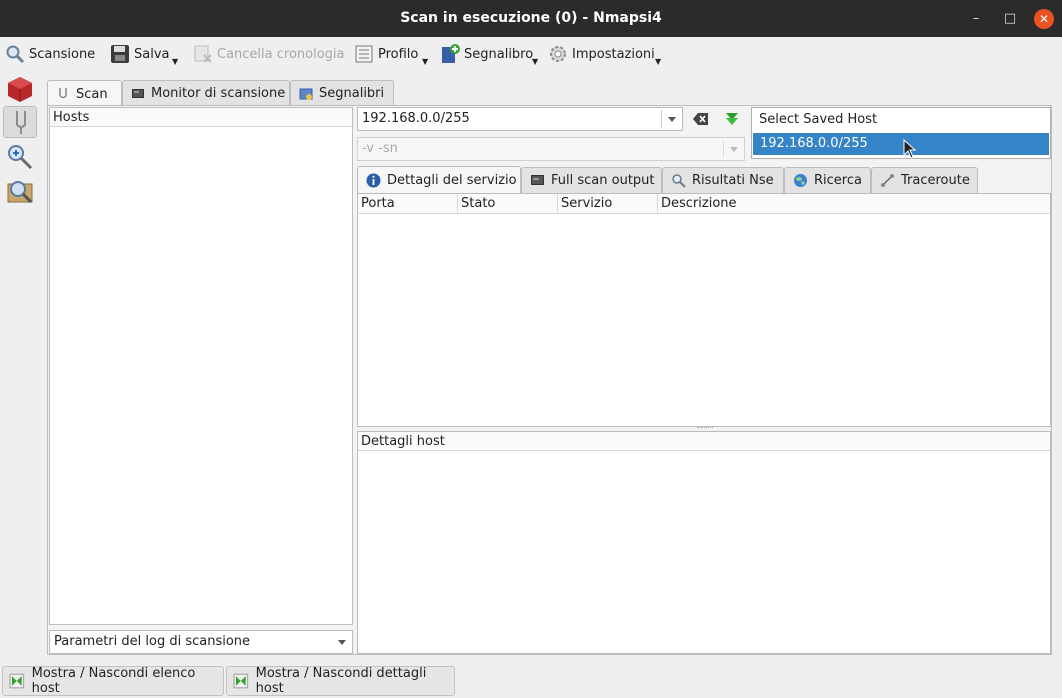 The height and width of the screenshot is (698, 1062). What do you see at coordinates (92, 94) in the screenshot?
I see `tab-scan-label: Scan` at bounding box center [92, 94].